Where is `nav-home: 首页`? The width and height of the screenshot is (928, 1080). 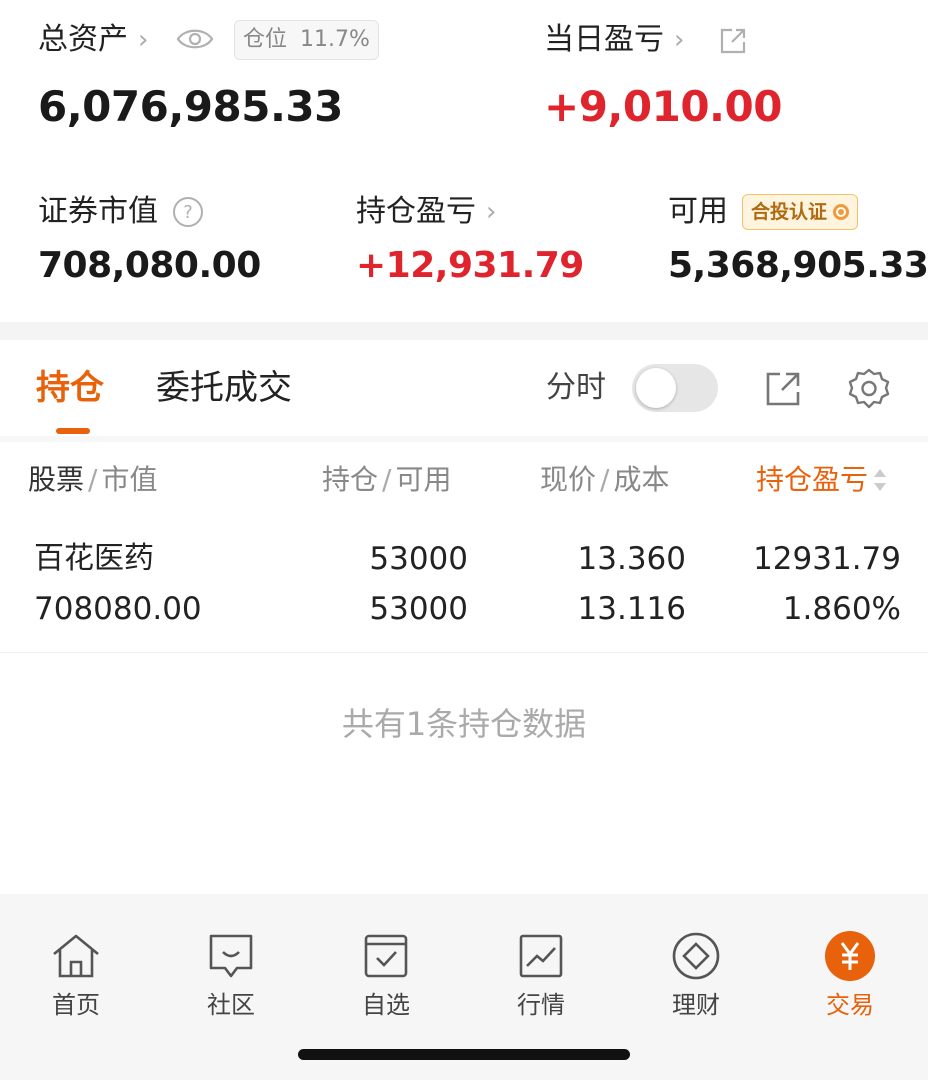 nav-home: 首页 is located at coordinates (76, 974).